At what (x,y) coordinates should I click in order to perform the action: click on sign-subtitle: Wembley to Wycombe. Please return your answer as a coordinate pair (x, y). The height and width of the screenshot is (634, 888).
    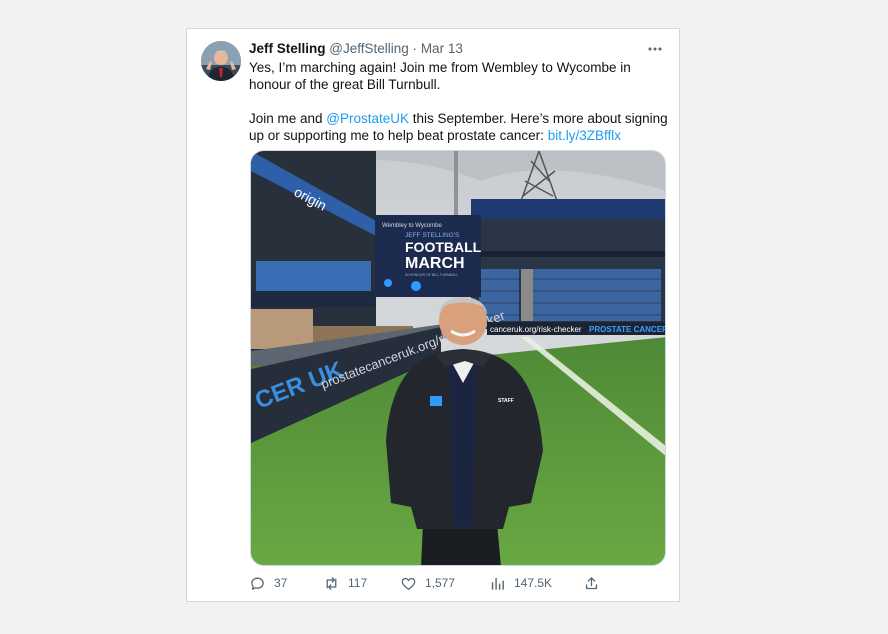
    Looking at the image, I should click on (412, 226).